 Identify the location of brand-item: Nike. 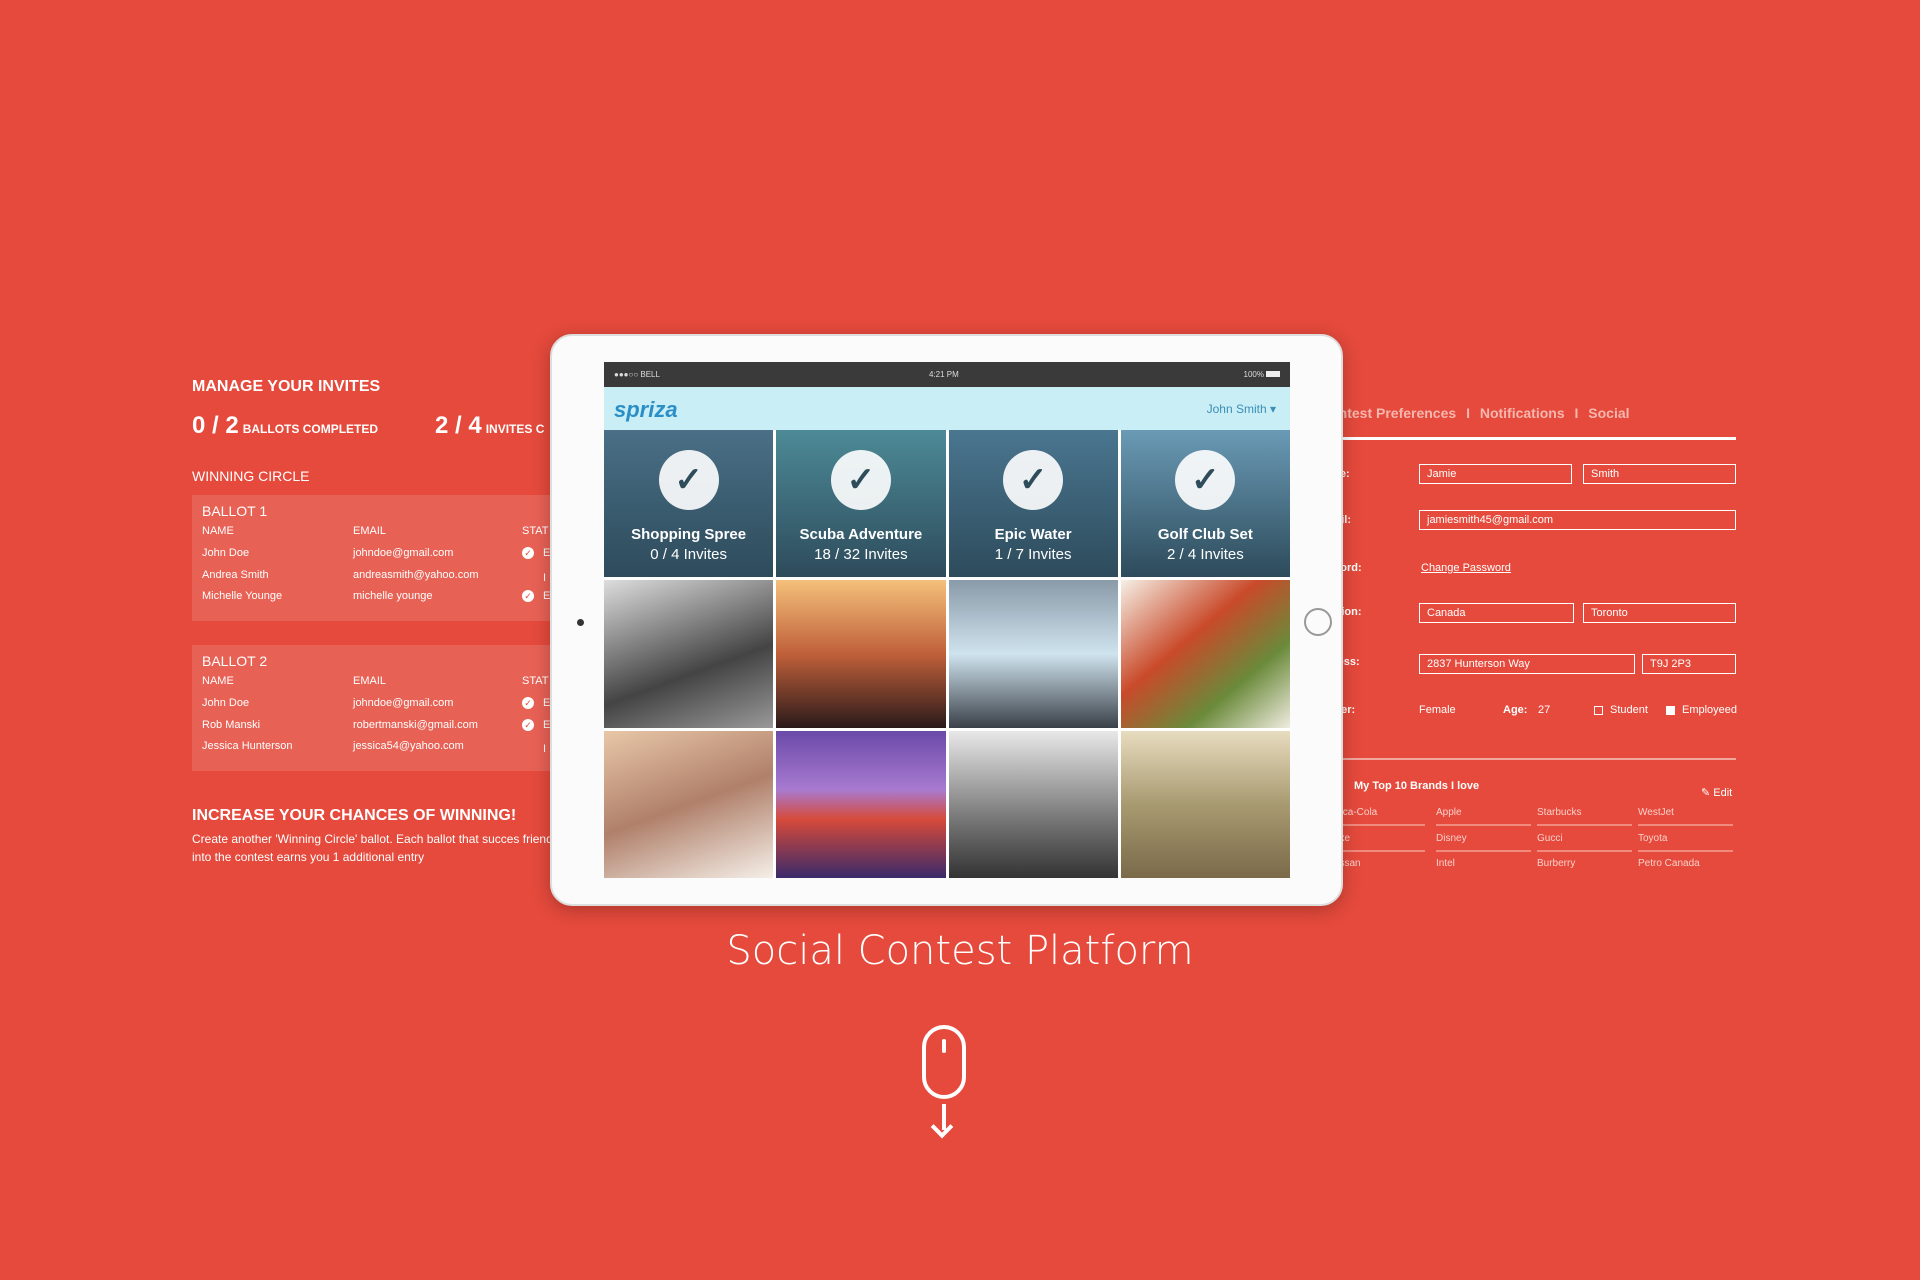
(1377, 842).